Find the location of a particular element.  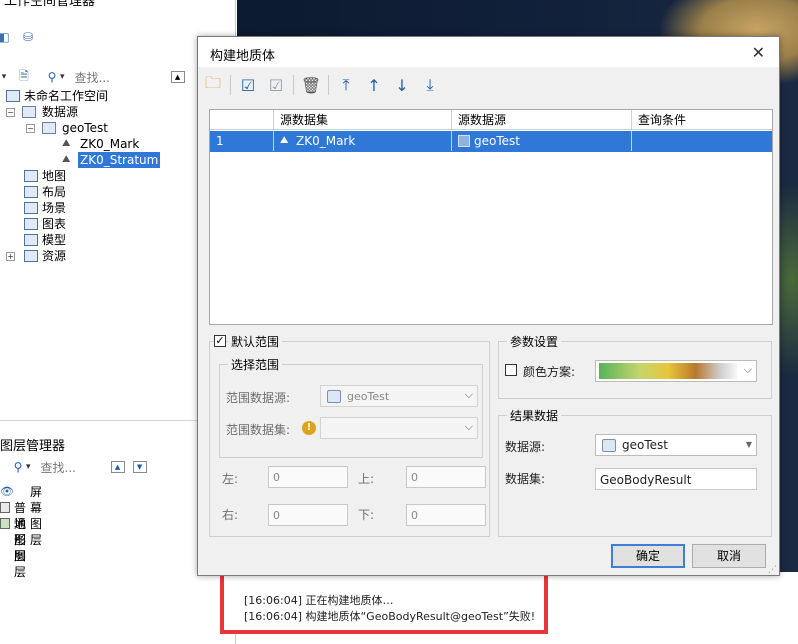

color-scheme-label: 颜色方案: is located at coordinates (549, 372).